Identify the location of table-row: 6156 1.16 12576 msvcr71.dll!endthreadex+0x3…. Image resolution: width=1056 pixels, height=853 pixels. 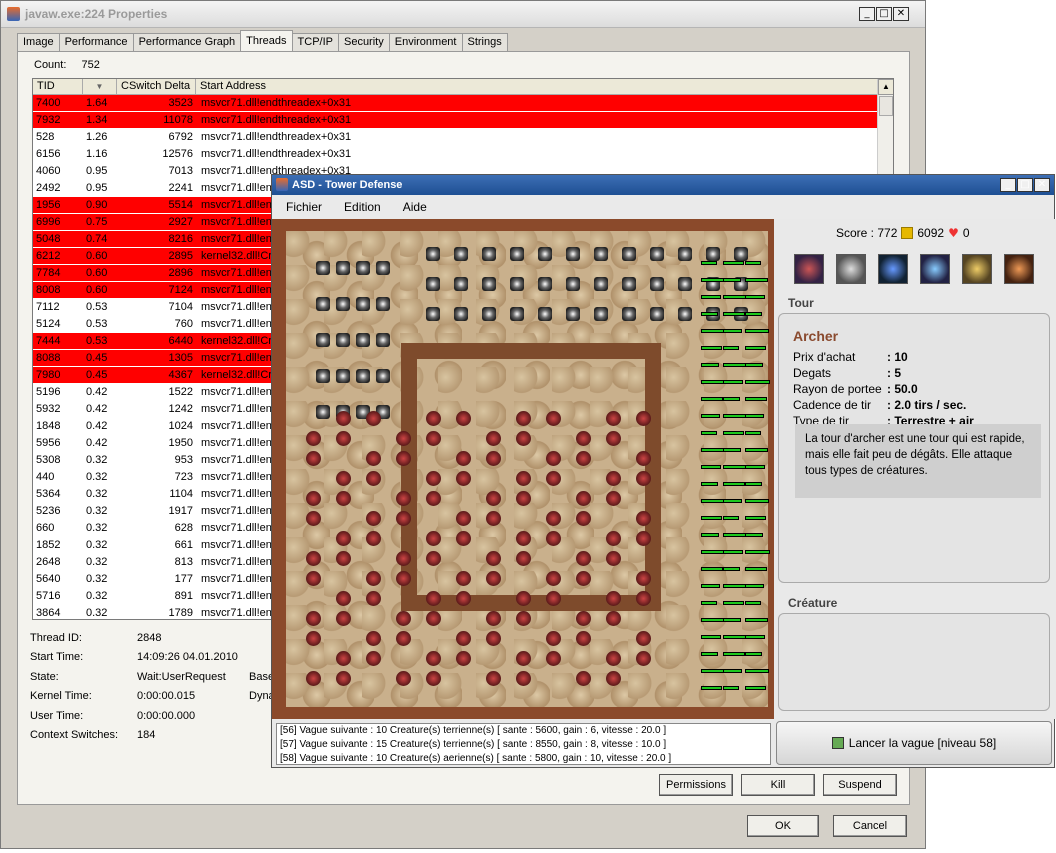
(463, 154).